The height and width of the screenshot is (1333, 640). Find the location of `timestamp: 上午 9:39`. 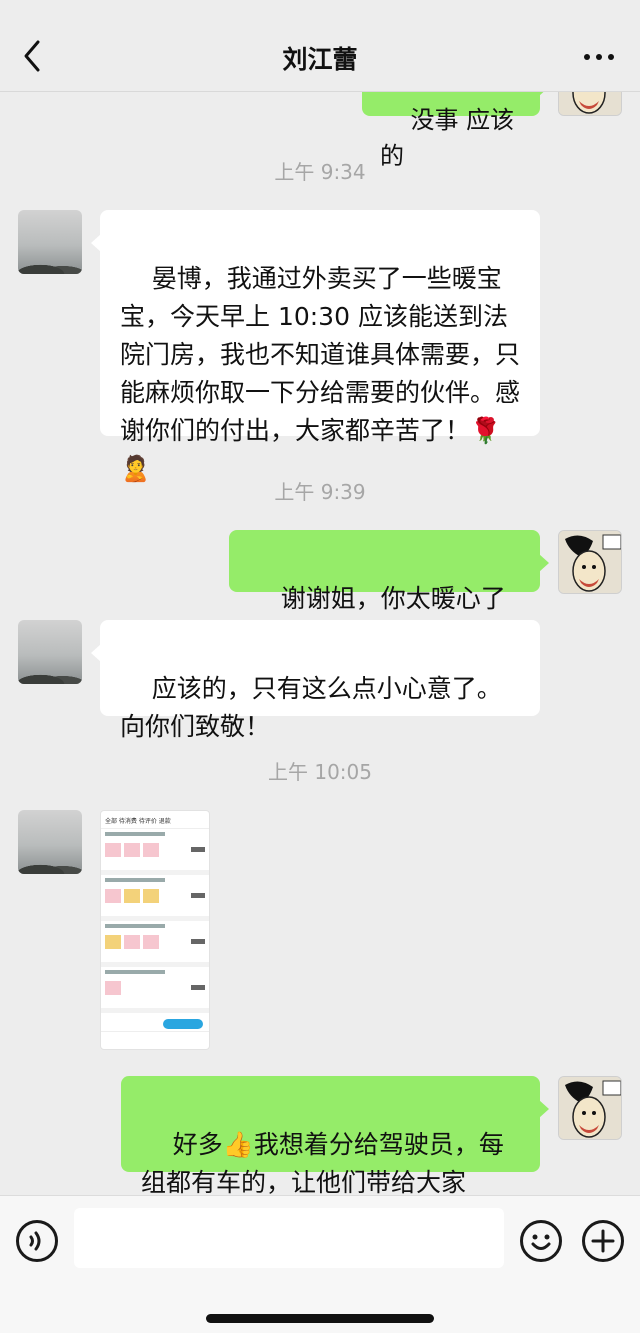

timestamp: 上午 9:39 is located at coordinates (320, 492).